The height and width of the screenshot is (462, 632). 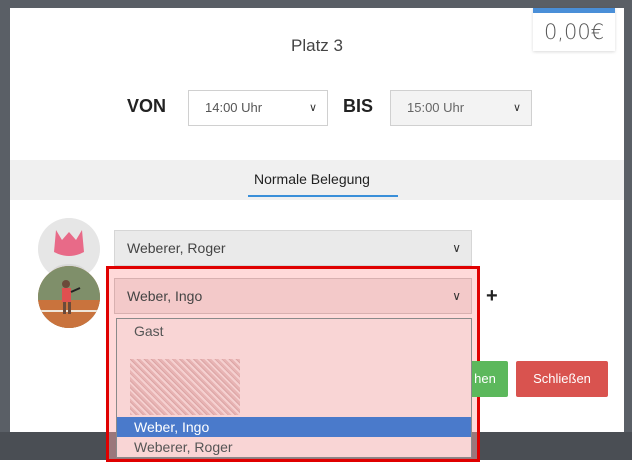 What do you see at coordinates (312, 179) in the screenshot?
I see `tab-normale-belegung: Normale Belegung` at bounding box center [312, 179].